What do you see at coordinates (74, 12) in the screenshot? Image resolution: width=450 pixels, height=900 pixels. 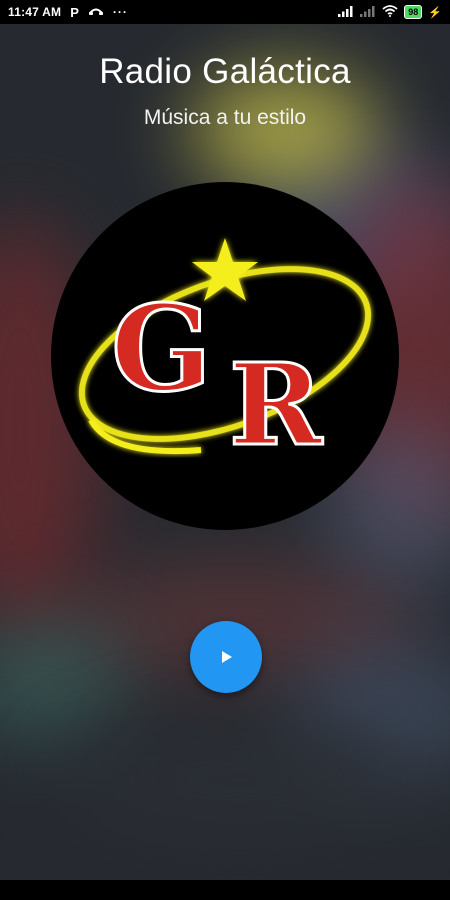 I see `p-icon: P` at bounding box center [74, 12].